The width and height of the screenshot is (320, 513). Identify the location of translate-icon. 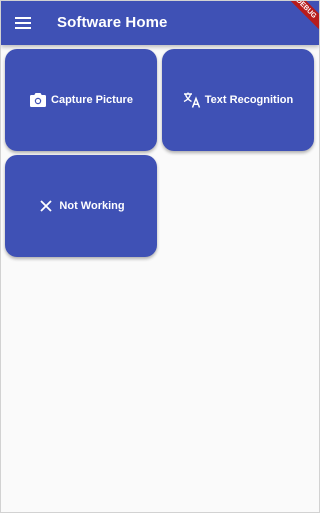
(192, 100).